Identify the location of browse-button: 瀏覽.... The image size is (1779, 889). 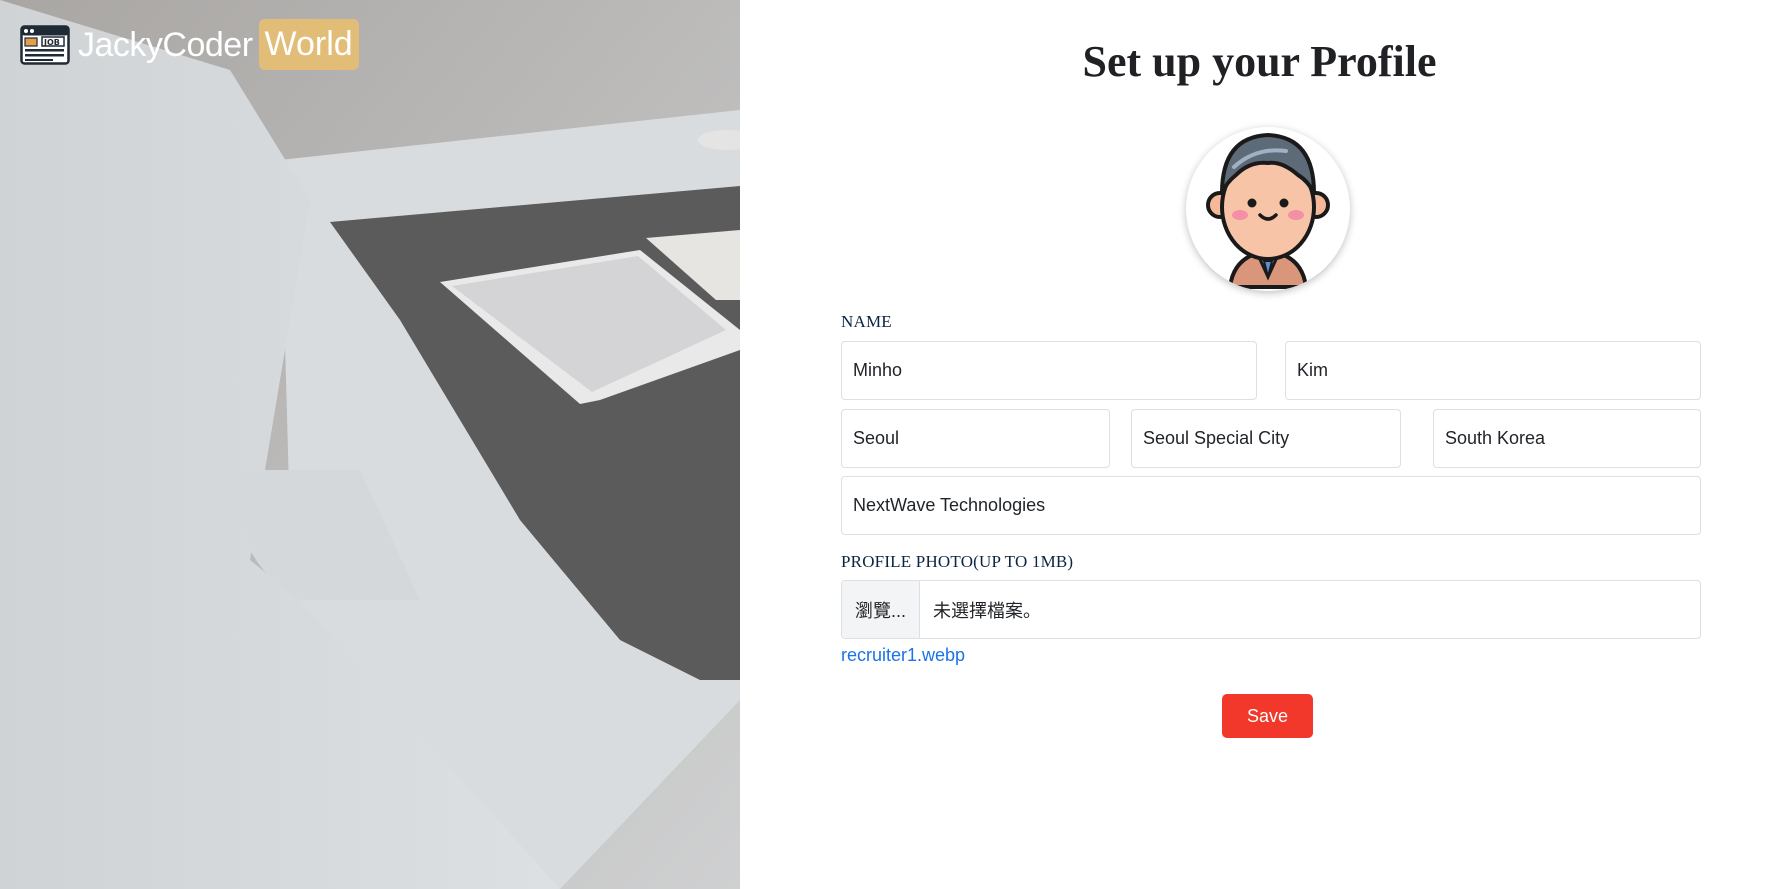
(881, 609).